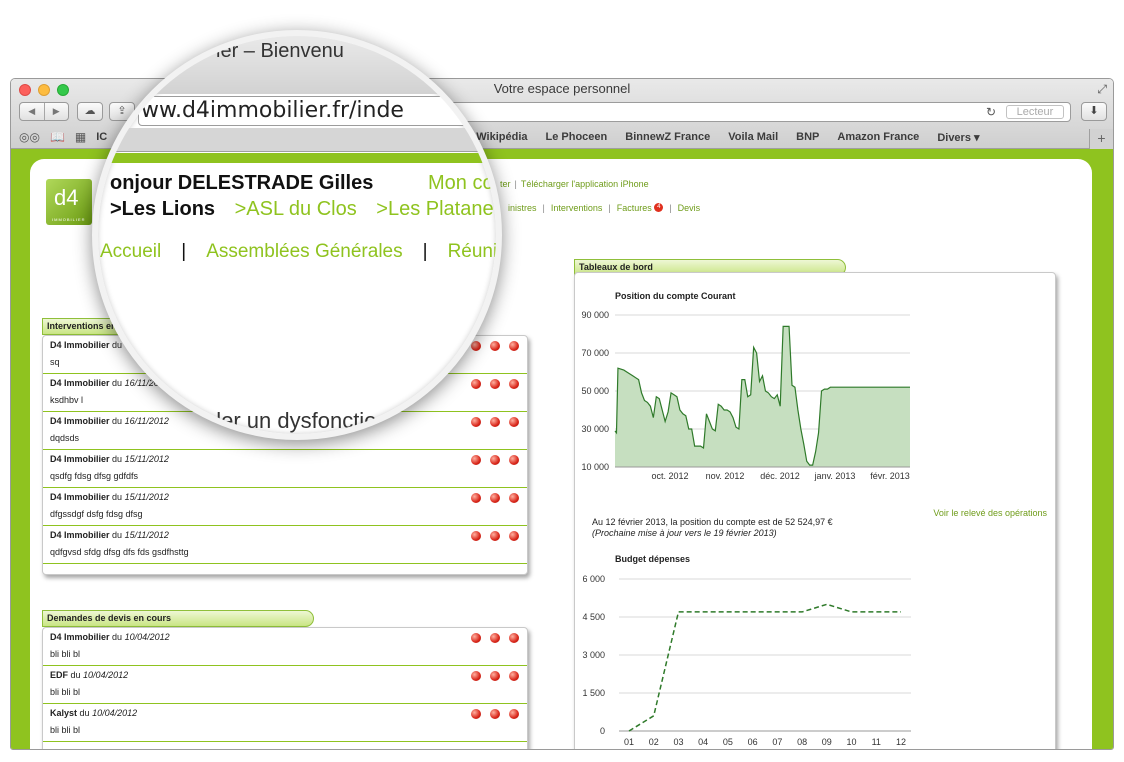 The height and width of the screenshot is (762, 1124). Describe the element at coordinates (827, 742) in the screenshot. I see `x-tick-label: 09` at that location.